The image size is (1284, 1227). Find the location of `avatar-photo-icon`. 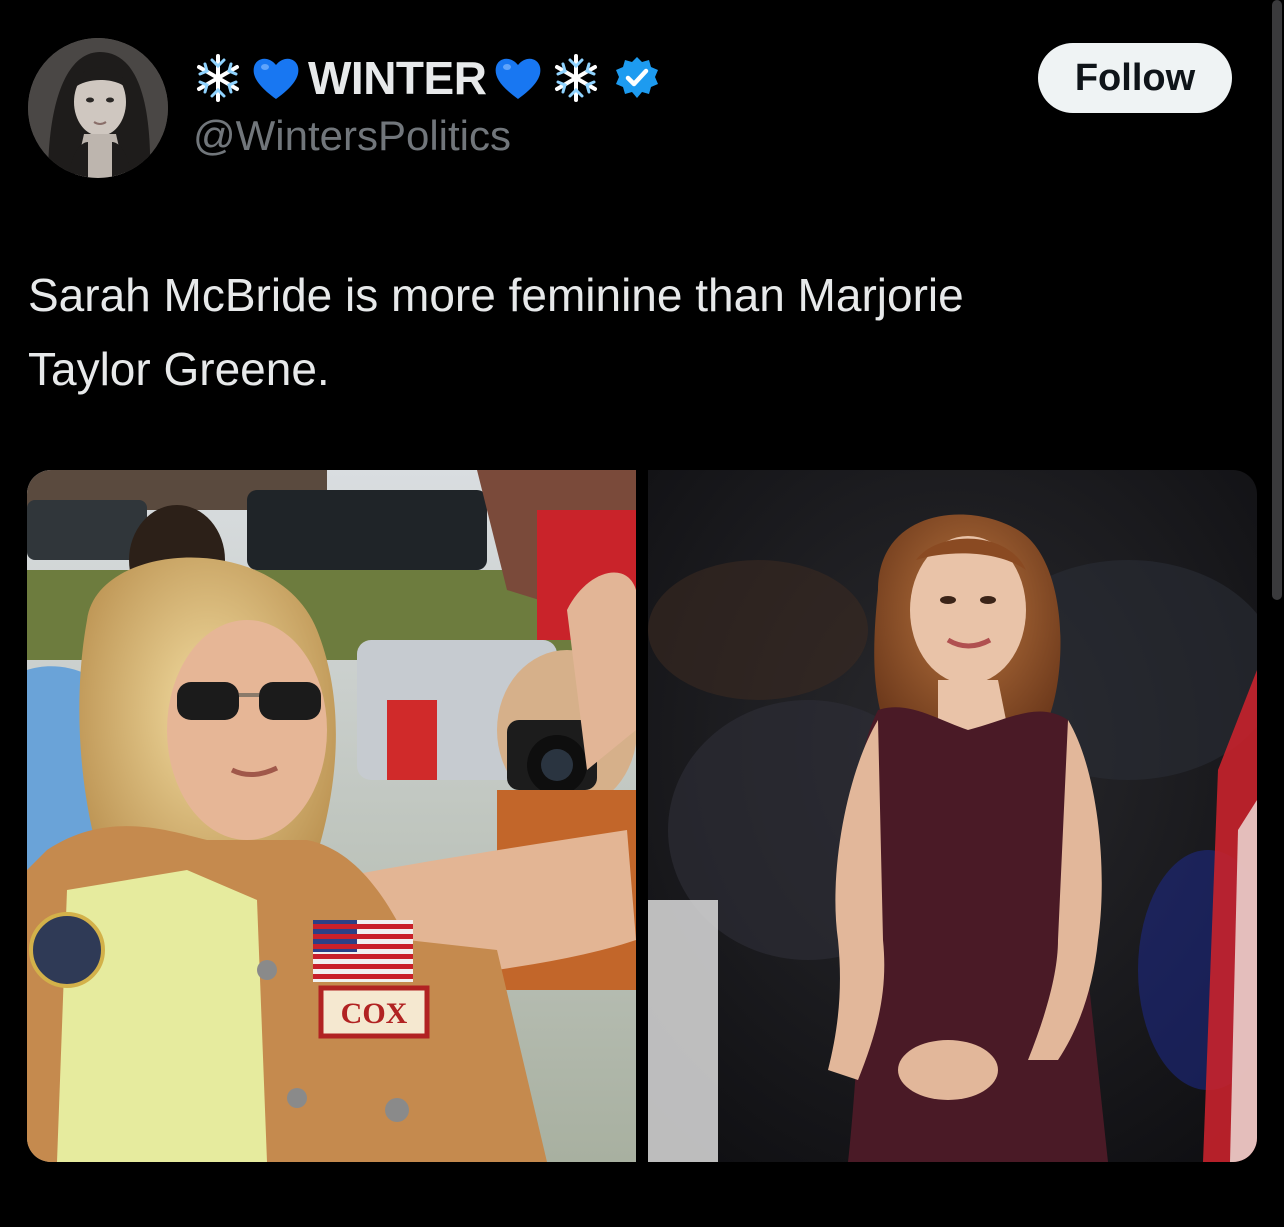

avatar-photo-icon is located at coordinates (98, 108).